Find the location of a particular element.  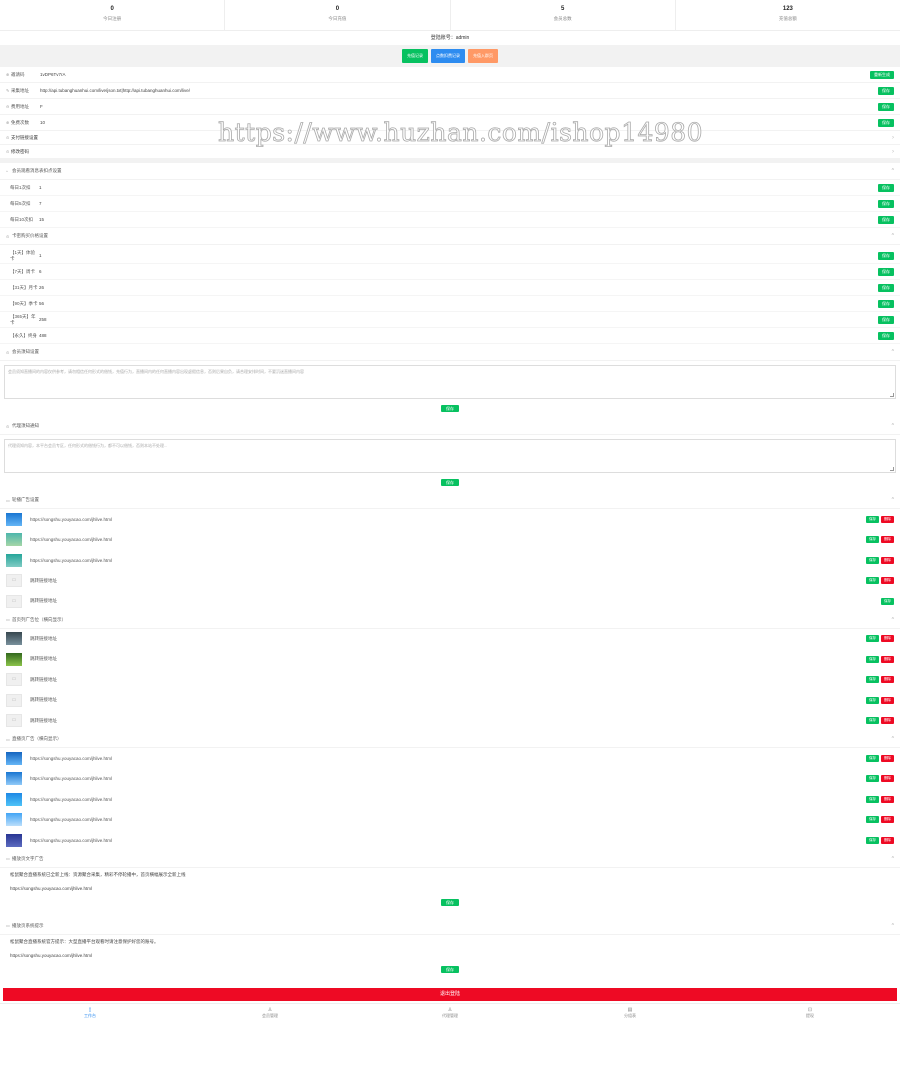

tab-agents: ♙ 代理管理 is located at coordinates (450, 1013).